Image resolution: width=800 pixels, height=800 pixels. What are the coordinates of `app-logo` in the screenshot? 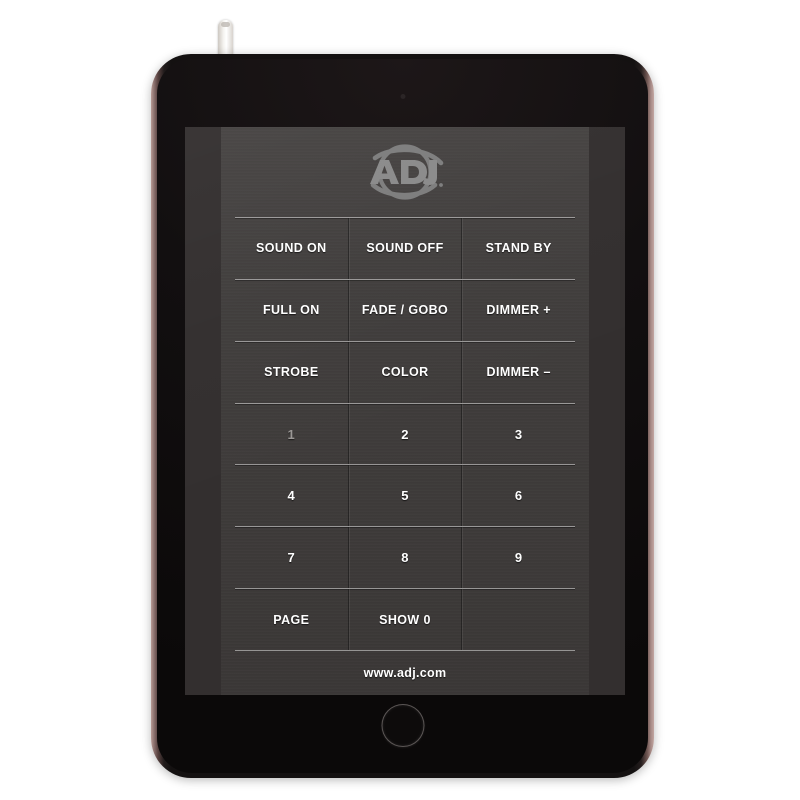 It's located at (405, 172).